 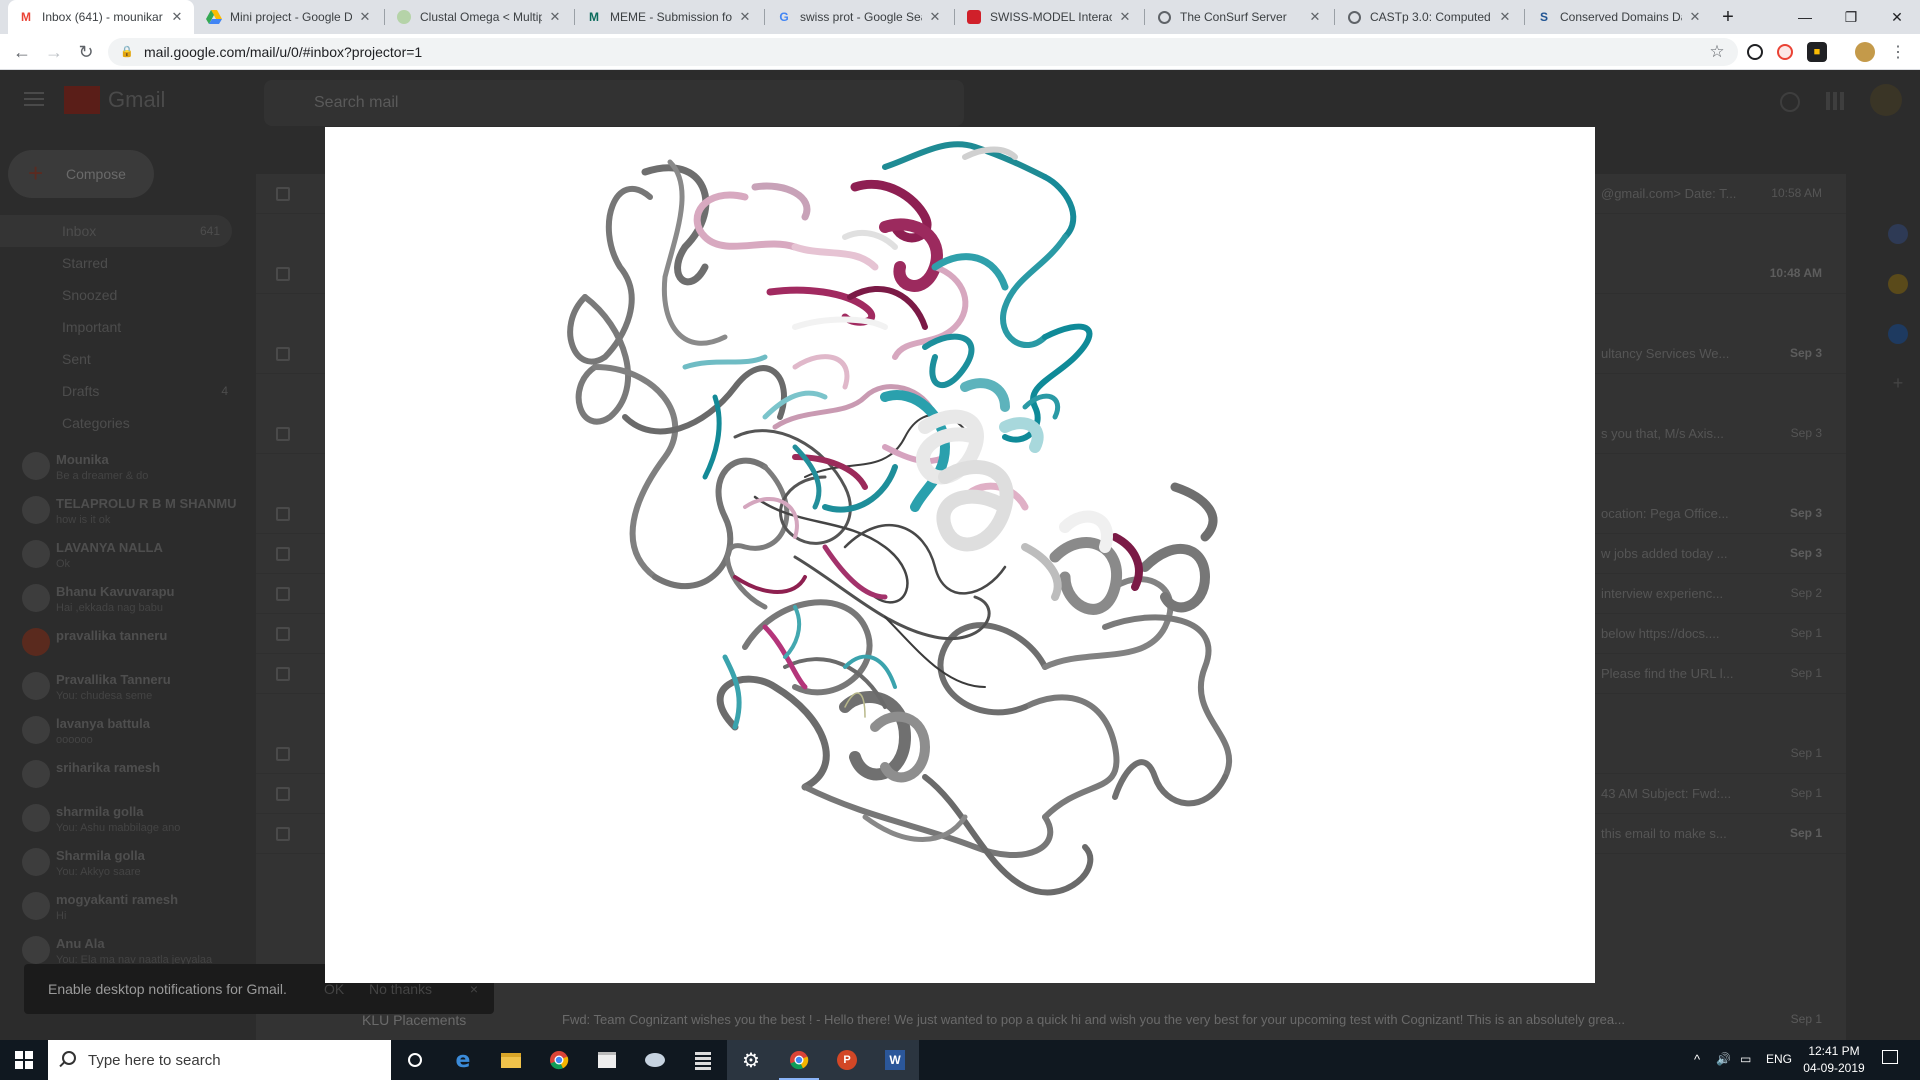 I want to click on sidebar-item-drafts: Drafts 4, so click(x=120, y=391).